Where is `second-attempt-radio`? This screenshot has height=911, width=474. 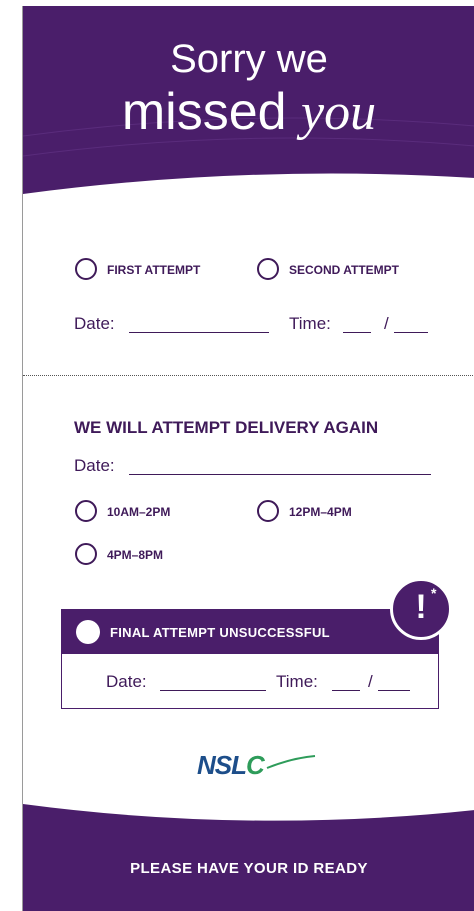
second-attempt-radio is located at coordinates (268, 269).